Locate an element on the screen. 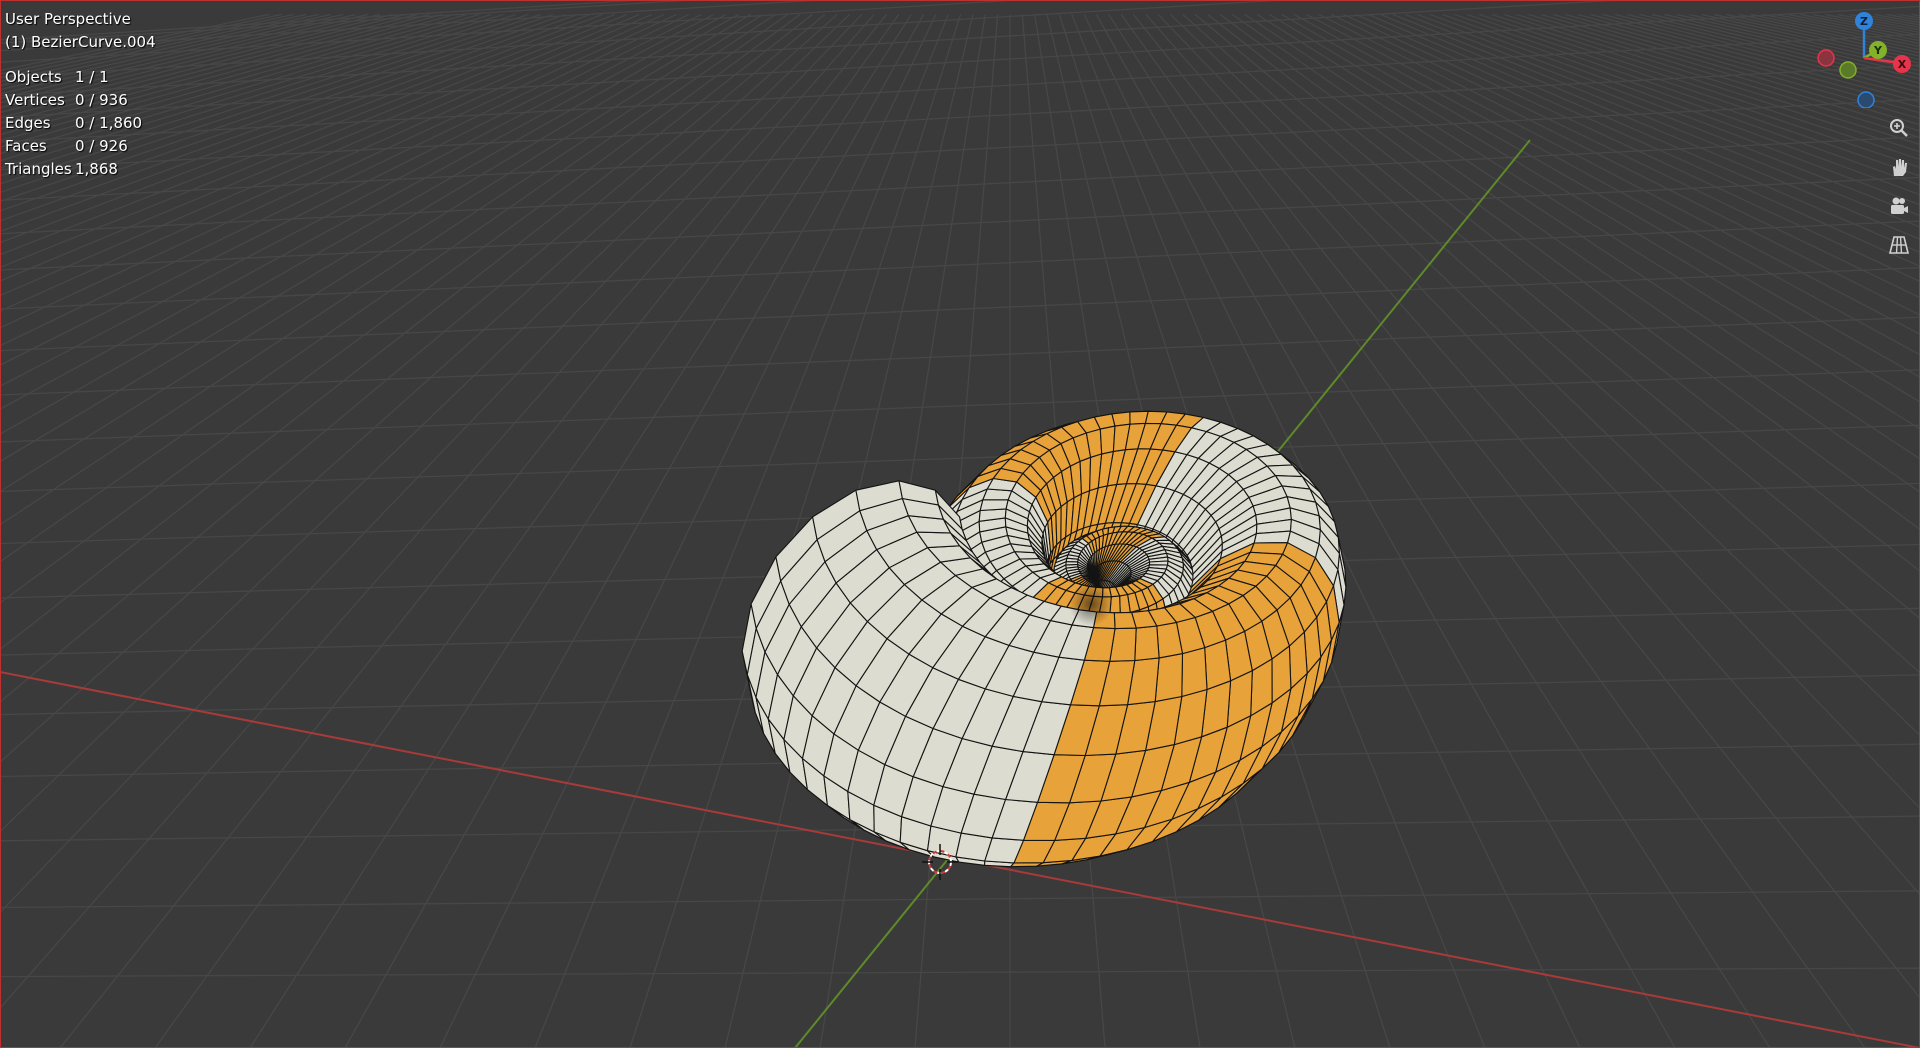 This screenshot has height=1048, width=1920. zoom-button is located at coordinates (1899, 128).